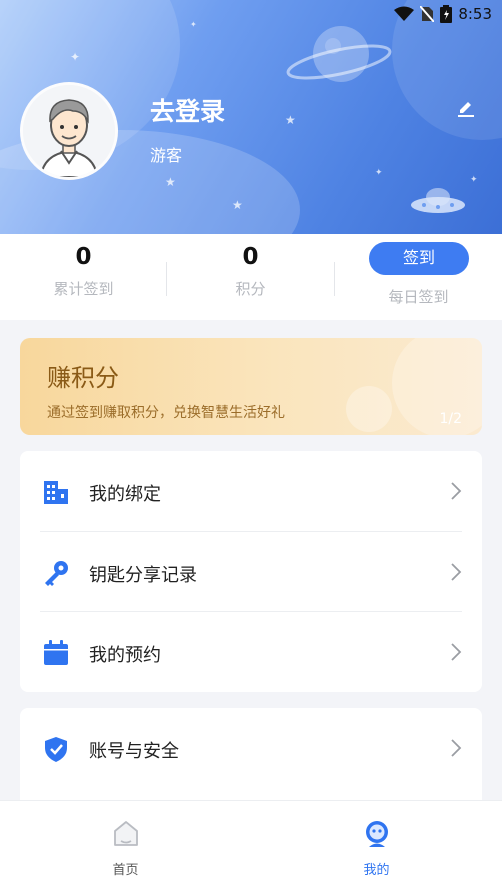 Image resolution: width=502 pixels, height=892 pixels. Describe the element at coordinates (251, 652) in the screenshot. I see `menu-item-my-reservations: 我的预约` at that location.